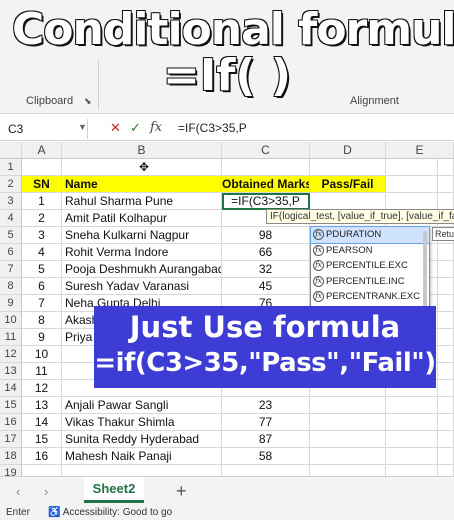 The image size is (454, 520). What do you see at coordinates (266, 269) in the screenshot?
I see `marks-cell: 32` at bounding box center [266, 269].